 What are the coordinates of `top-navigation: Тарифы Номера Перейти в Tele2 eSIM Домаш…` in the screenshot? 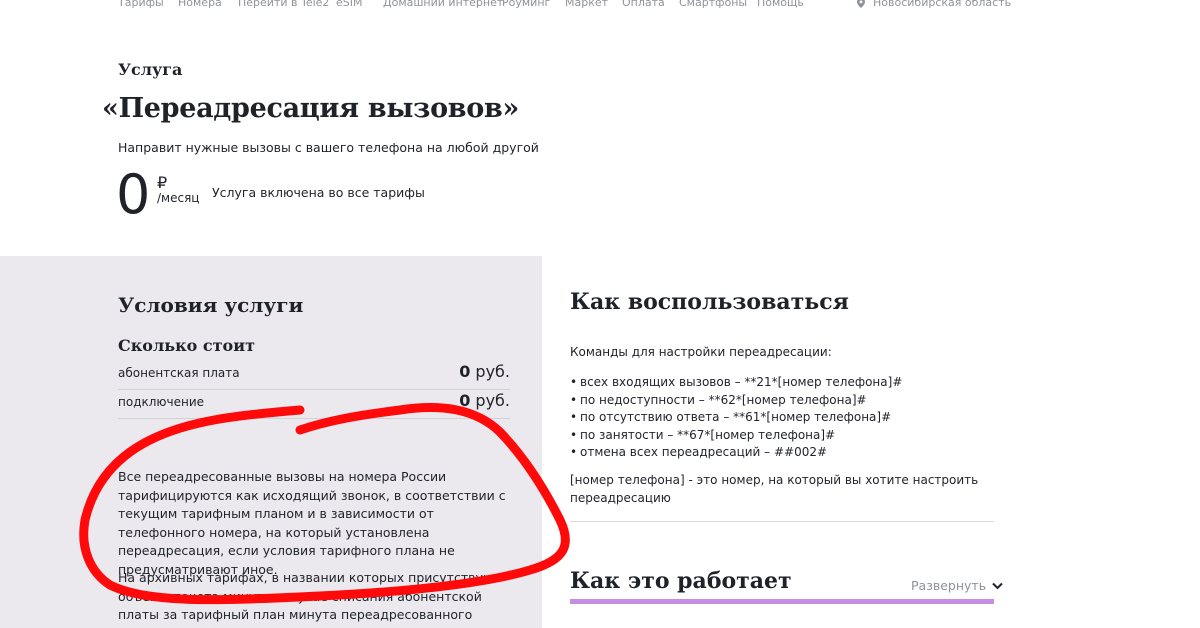 It's located at (600, 6).